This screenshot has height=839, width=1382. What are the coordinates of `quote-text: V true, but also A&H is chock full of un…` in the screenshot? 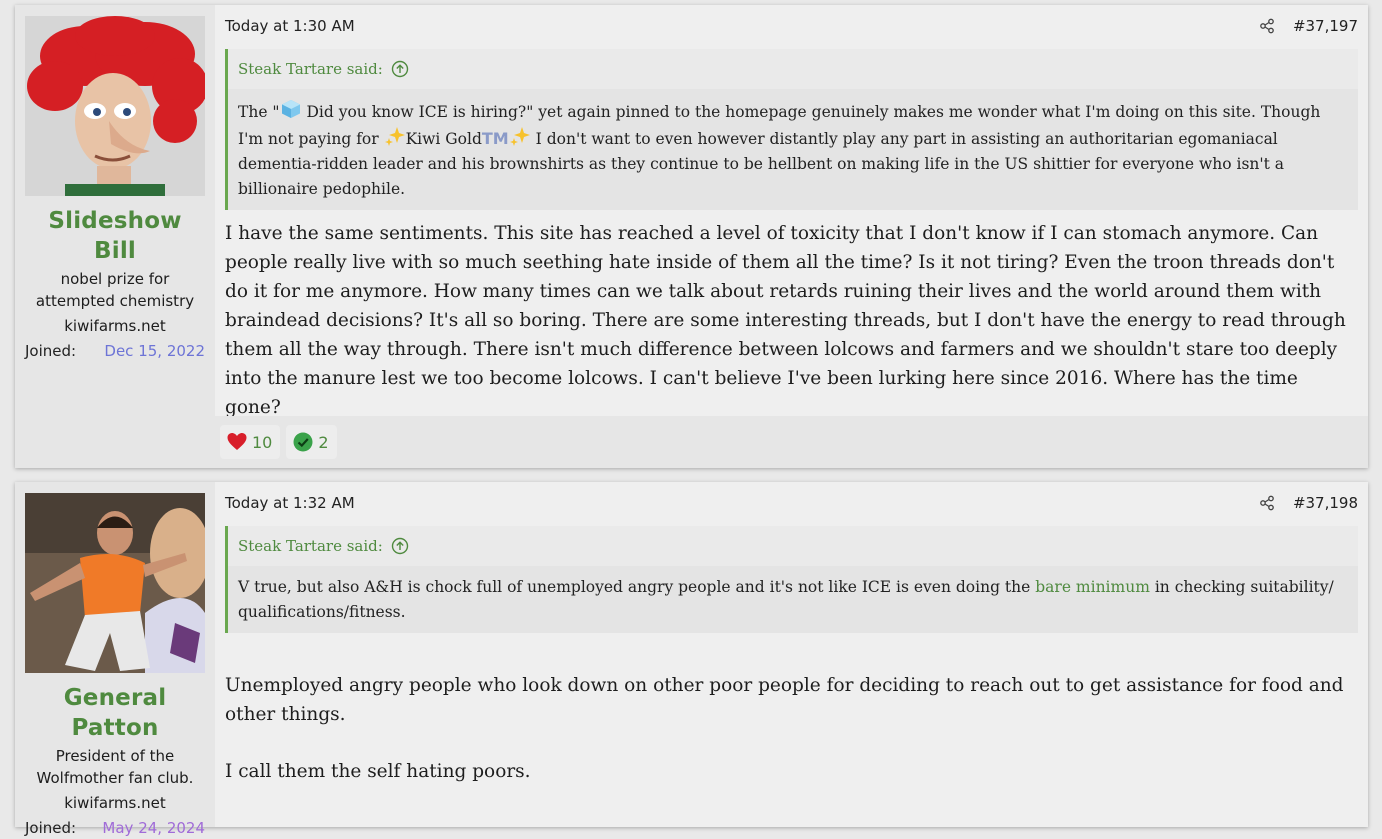 It's located at (793, 599).